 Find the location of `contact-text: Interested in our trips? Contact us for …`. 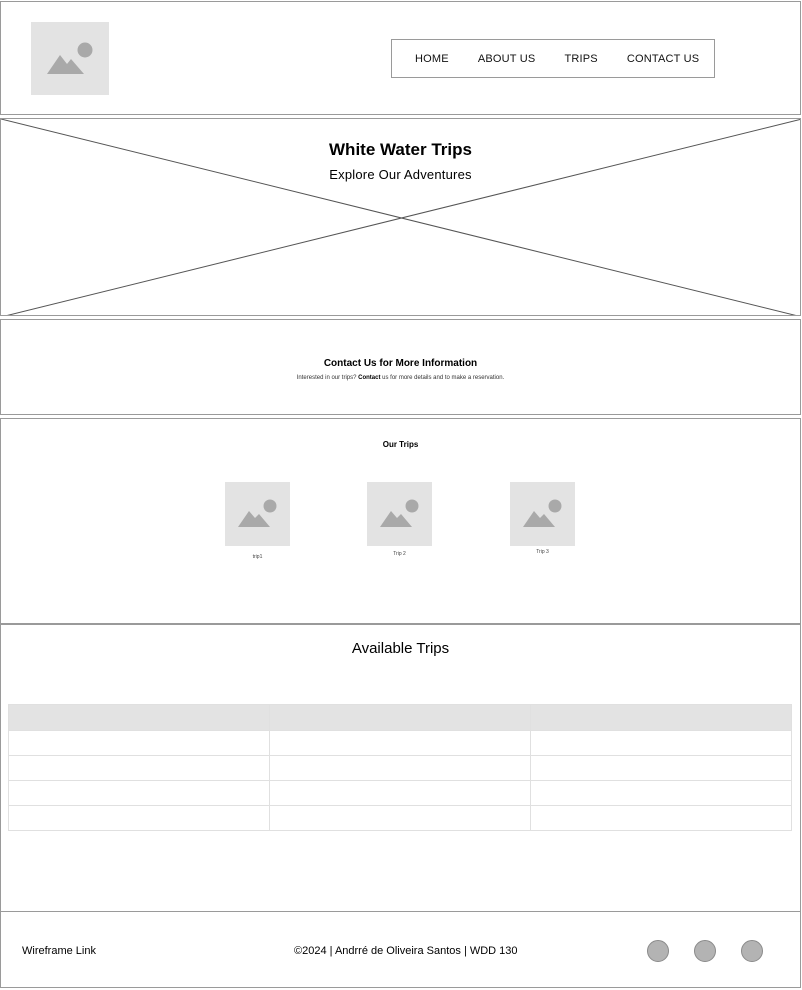

contact-text: Interested in our trips? Contact us for … is located at coordinates (400, 378).